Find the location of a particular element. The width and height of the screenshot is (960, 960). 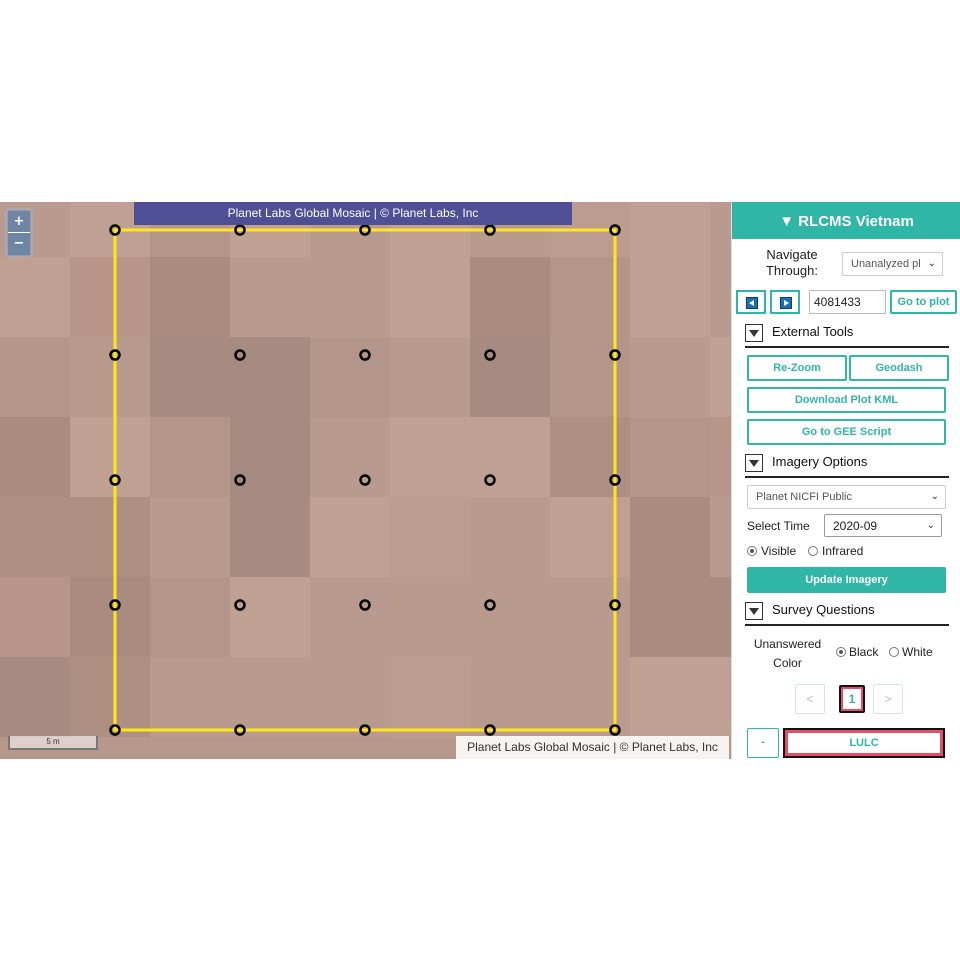

next-plot-button is located at coordinates (785, 302).